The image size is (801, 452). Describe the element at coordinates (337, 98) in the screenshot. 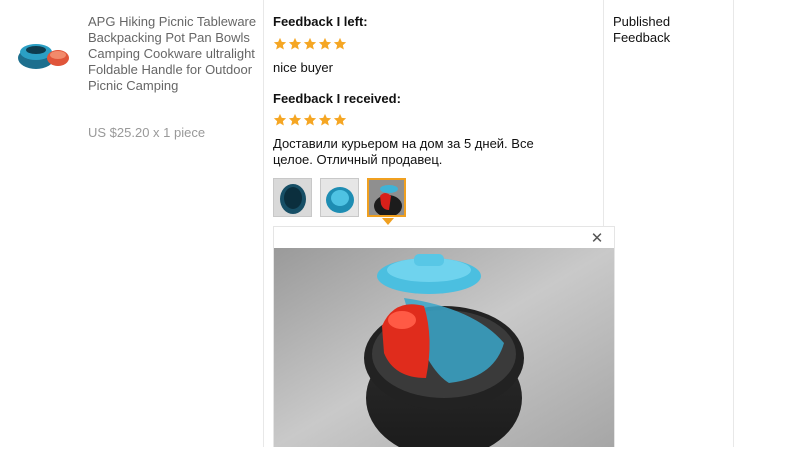

I see `feedback-received-heading: Feedback I received:` at that location.